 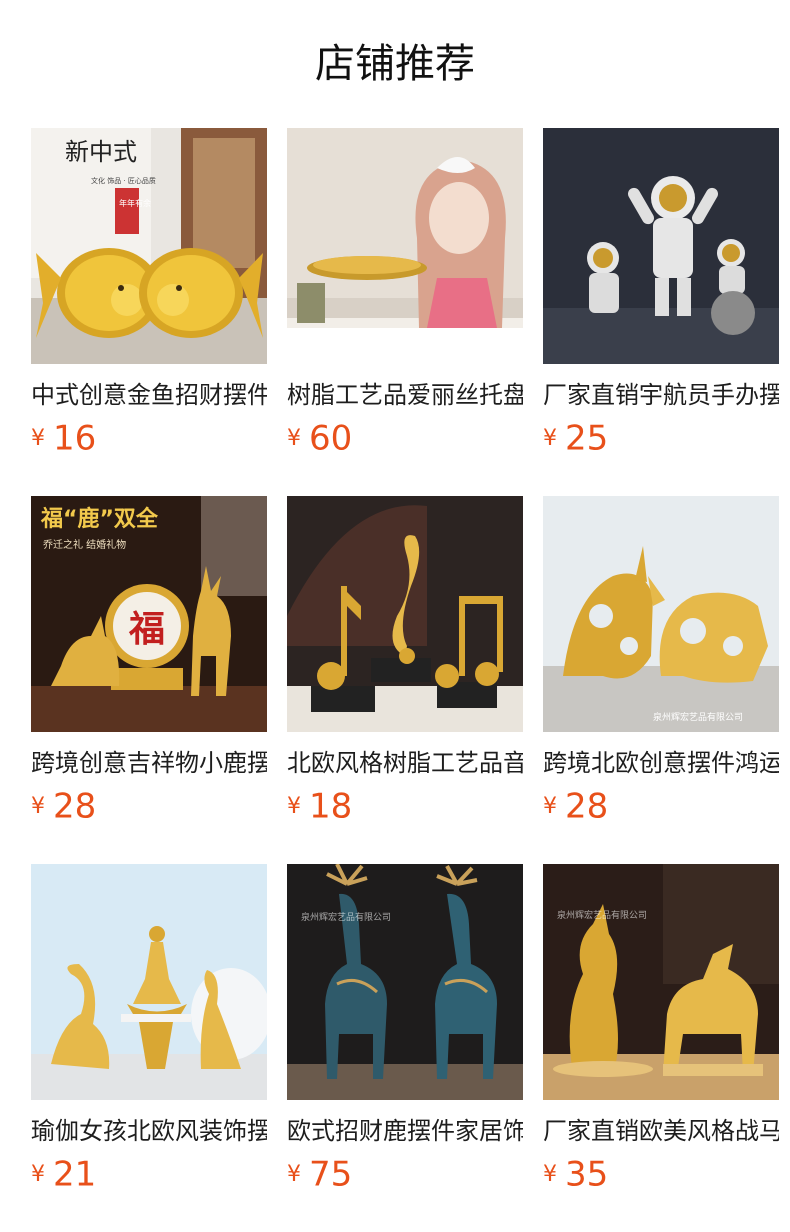 I want to click on product-image-golden-bulls: 泉州辉宏艺品有限公司, so click(x=661, y=614).